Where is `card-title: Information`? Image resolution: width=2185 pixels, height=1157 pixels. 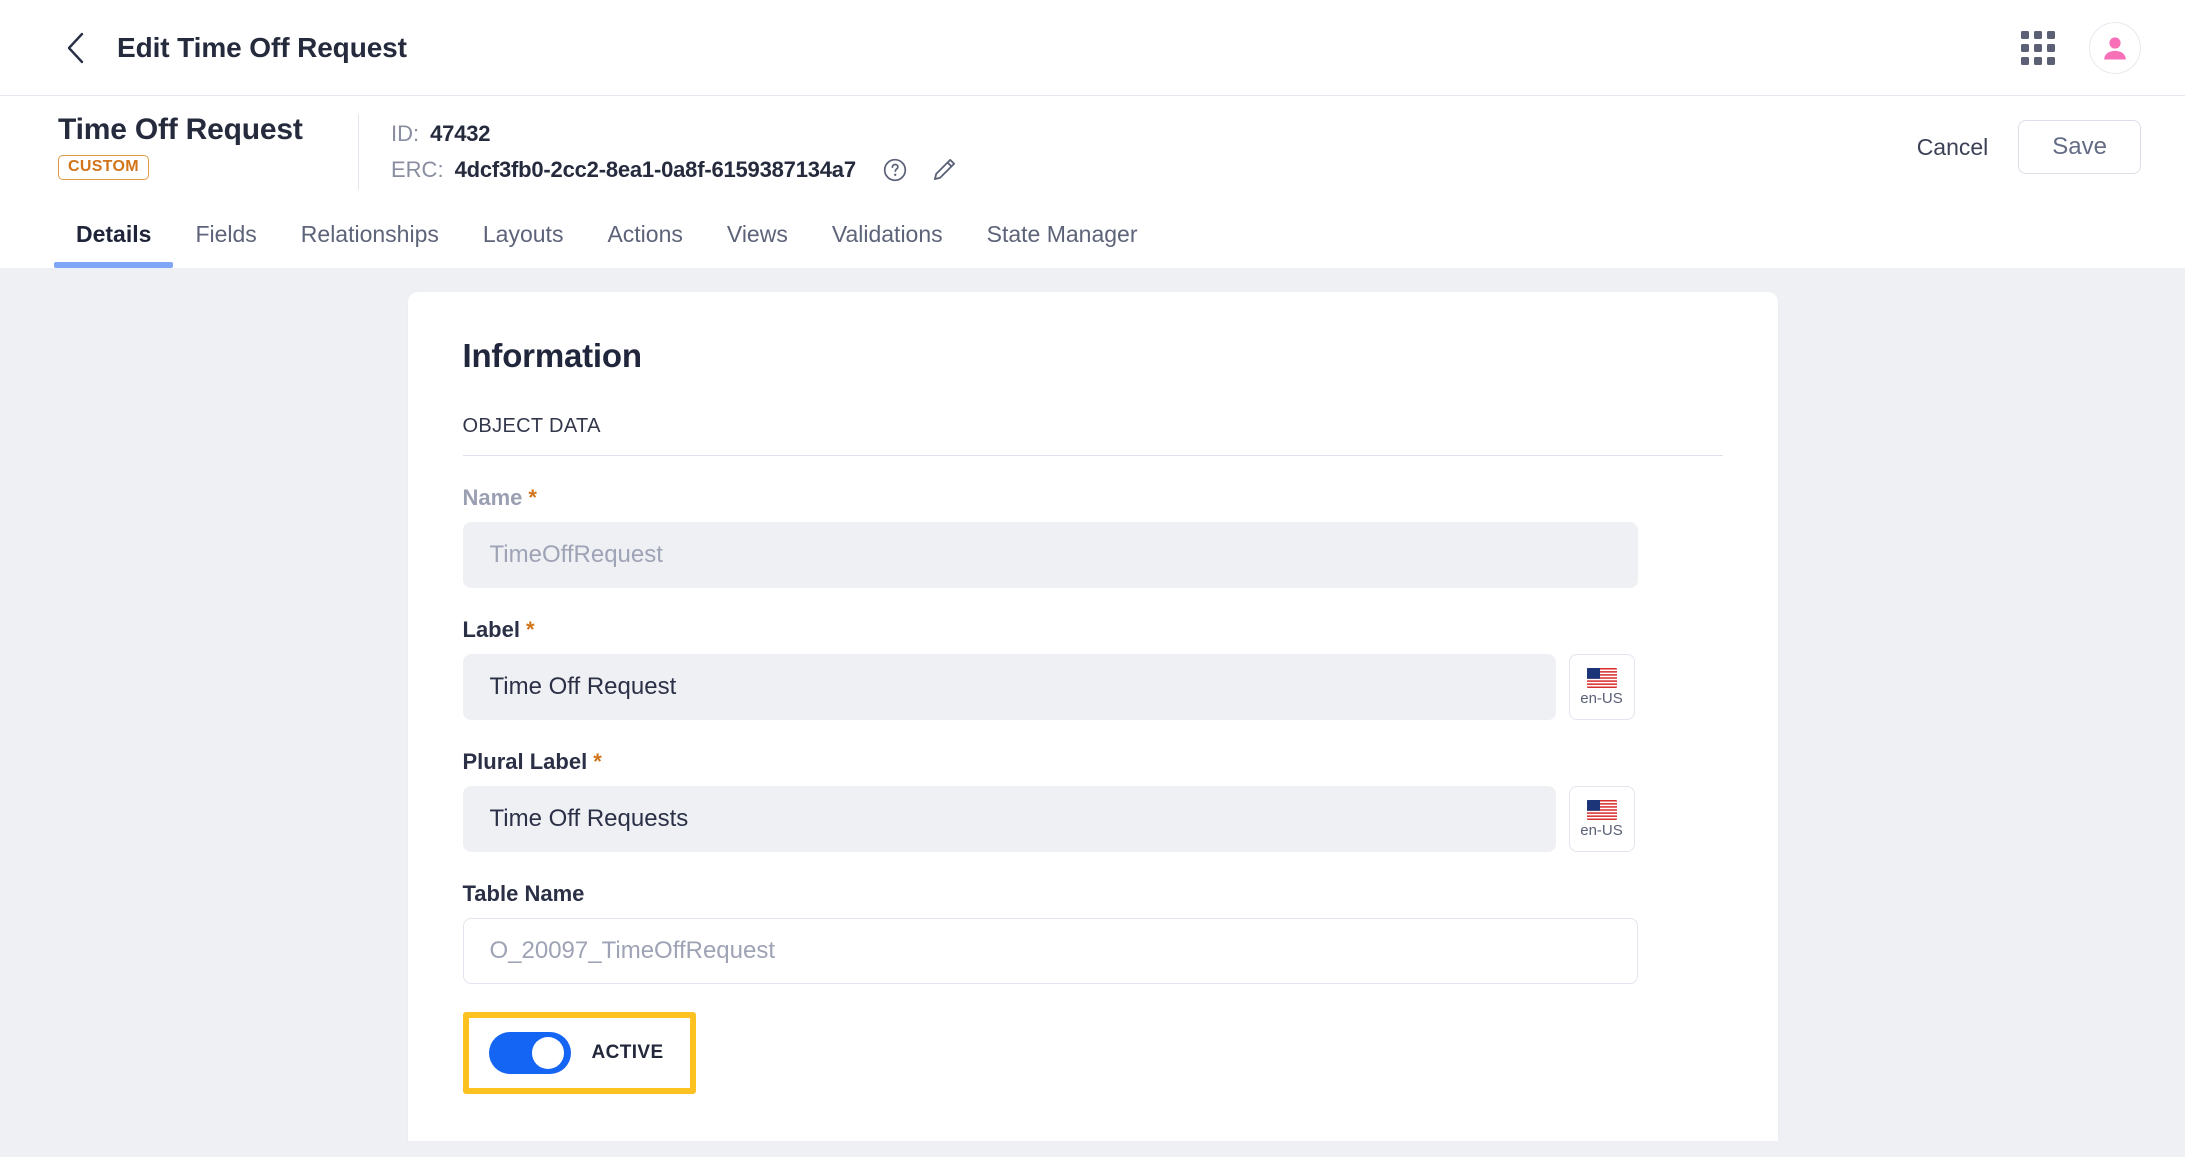
card-title: Information is located at coordinates (552, 355).